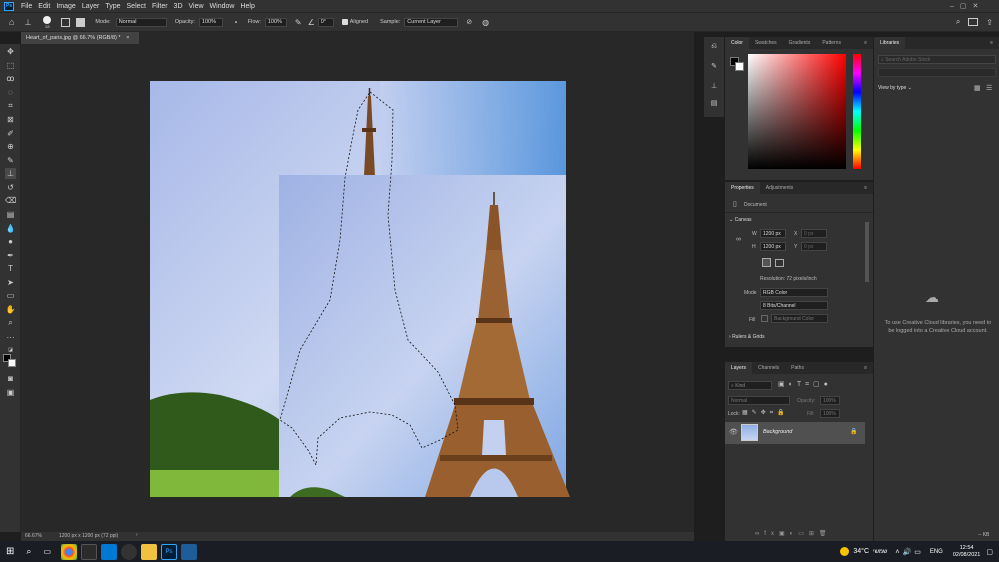 The width and height of the screenshot is (999, 562). Describe the element at coordinates (966, 547) in the screenshot. I see `clock-time: 12:54` at that location.